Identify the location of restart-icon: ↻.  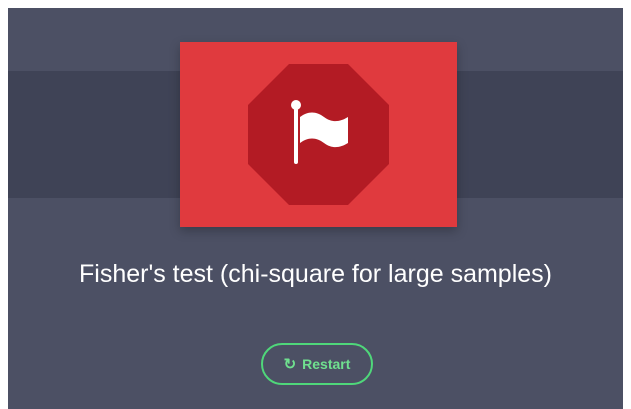
(290, 364).